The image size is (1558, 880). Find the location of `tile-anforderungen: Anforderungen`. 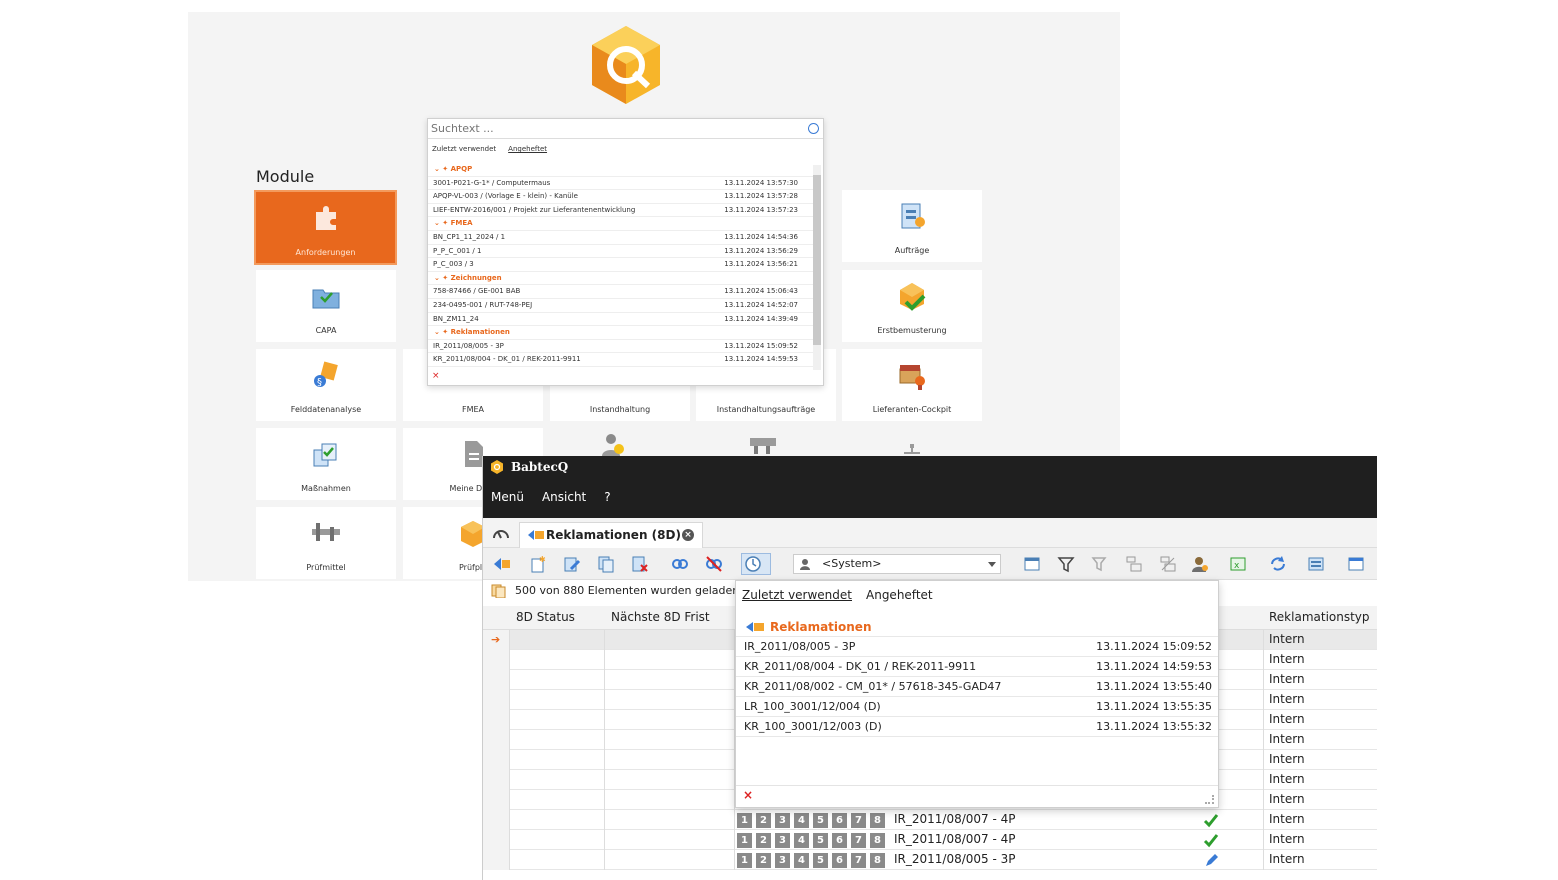

tile-anforderungen: Anforderungen is located at coordinates (325, 227).